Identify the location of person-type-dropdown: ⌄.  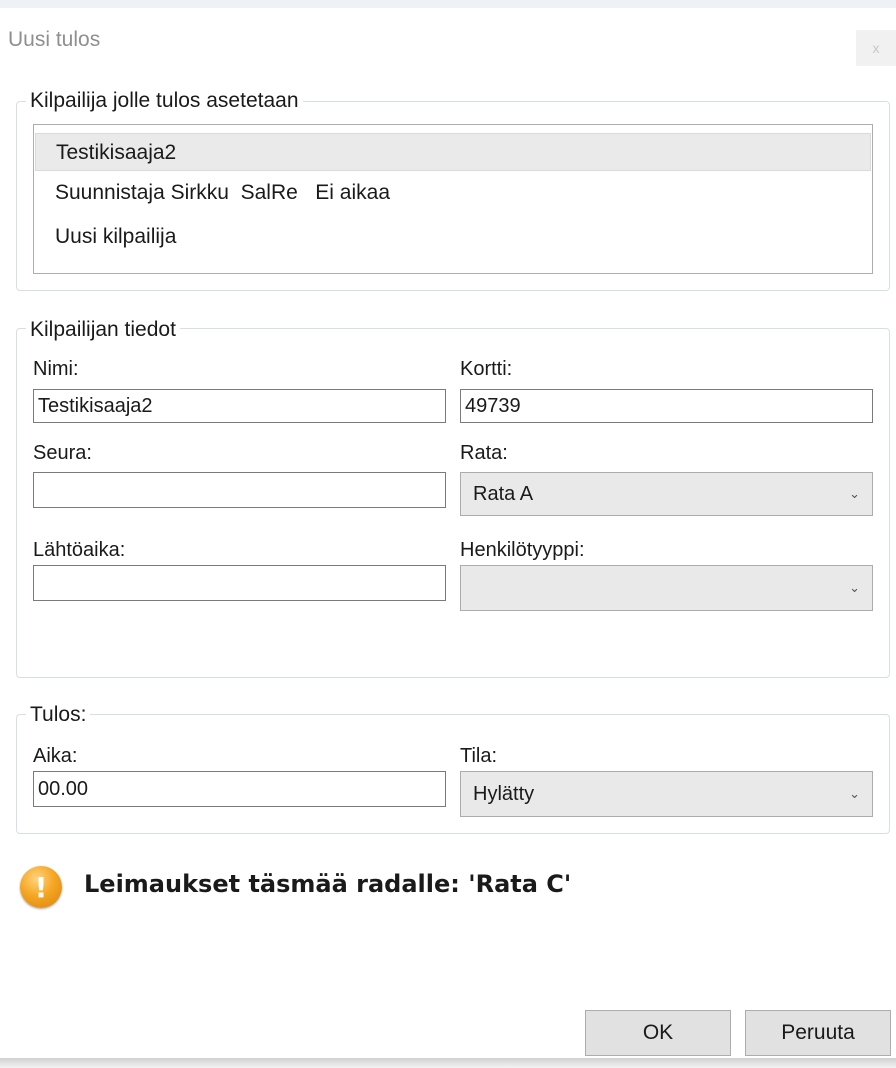
(666, 588).